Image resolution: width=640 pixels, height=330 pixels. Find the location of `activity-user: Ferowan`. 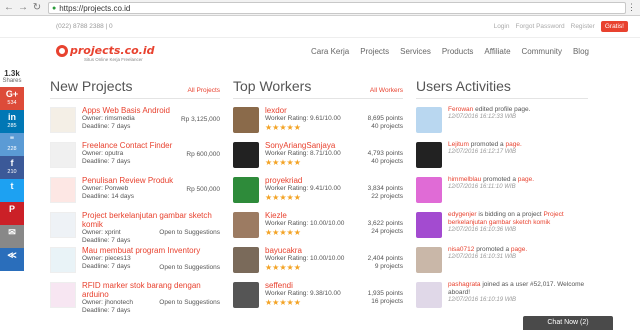

activity-user: Ferowan is located at coordinates (460, 109).